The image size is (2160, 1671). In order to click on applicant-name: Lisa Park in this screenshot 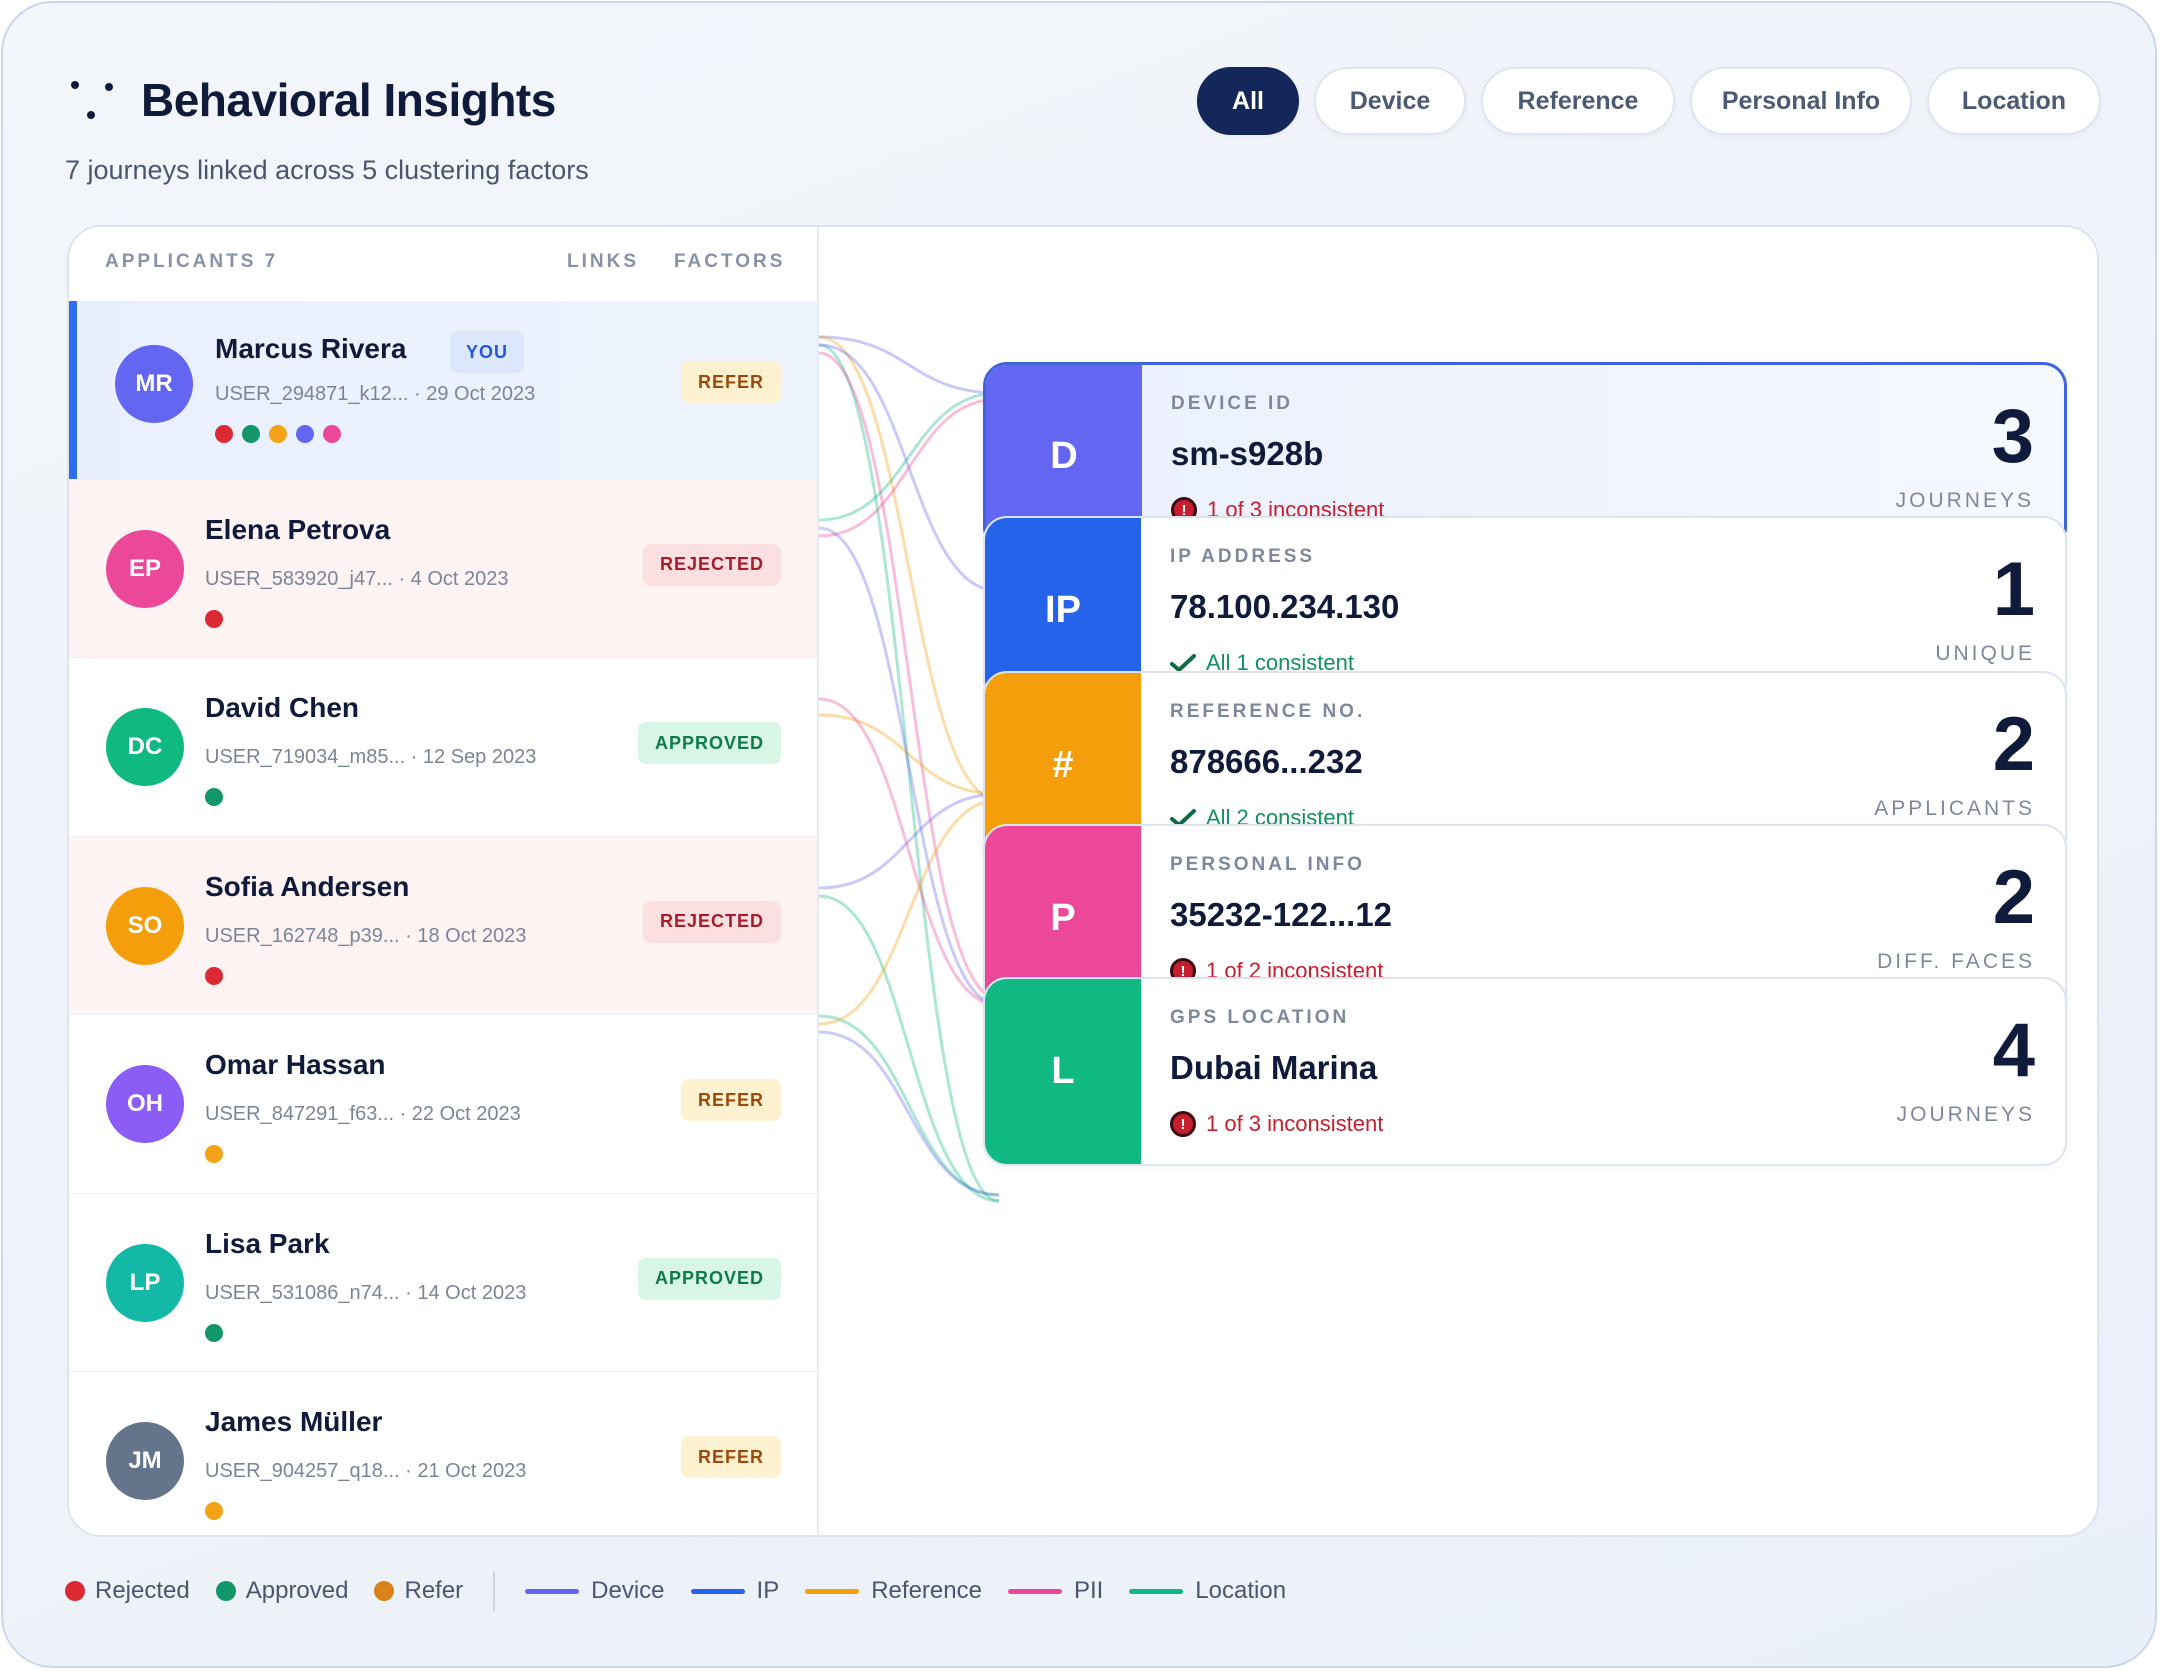, I will do `click(267, 1243)`.